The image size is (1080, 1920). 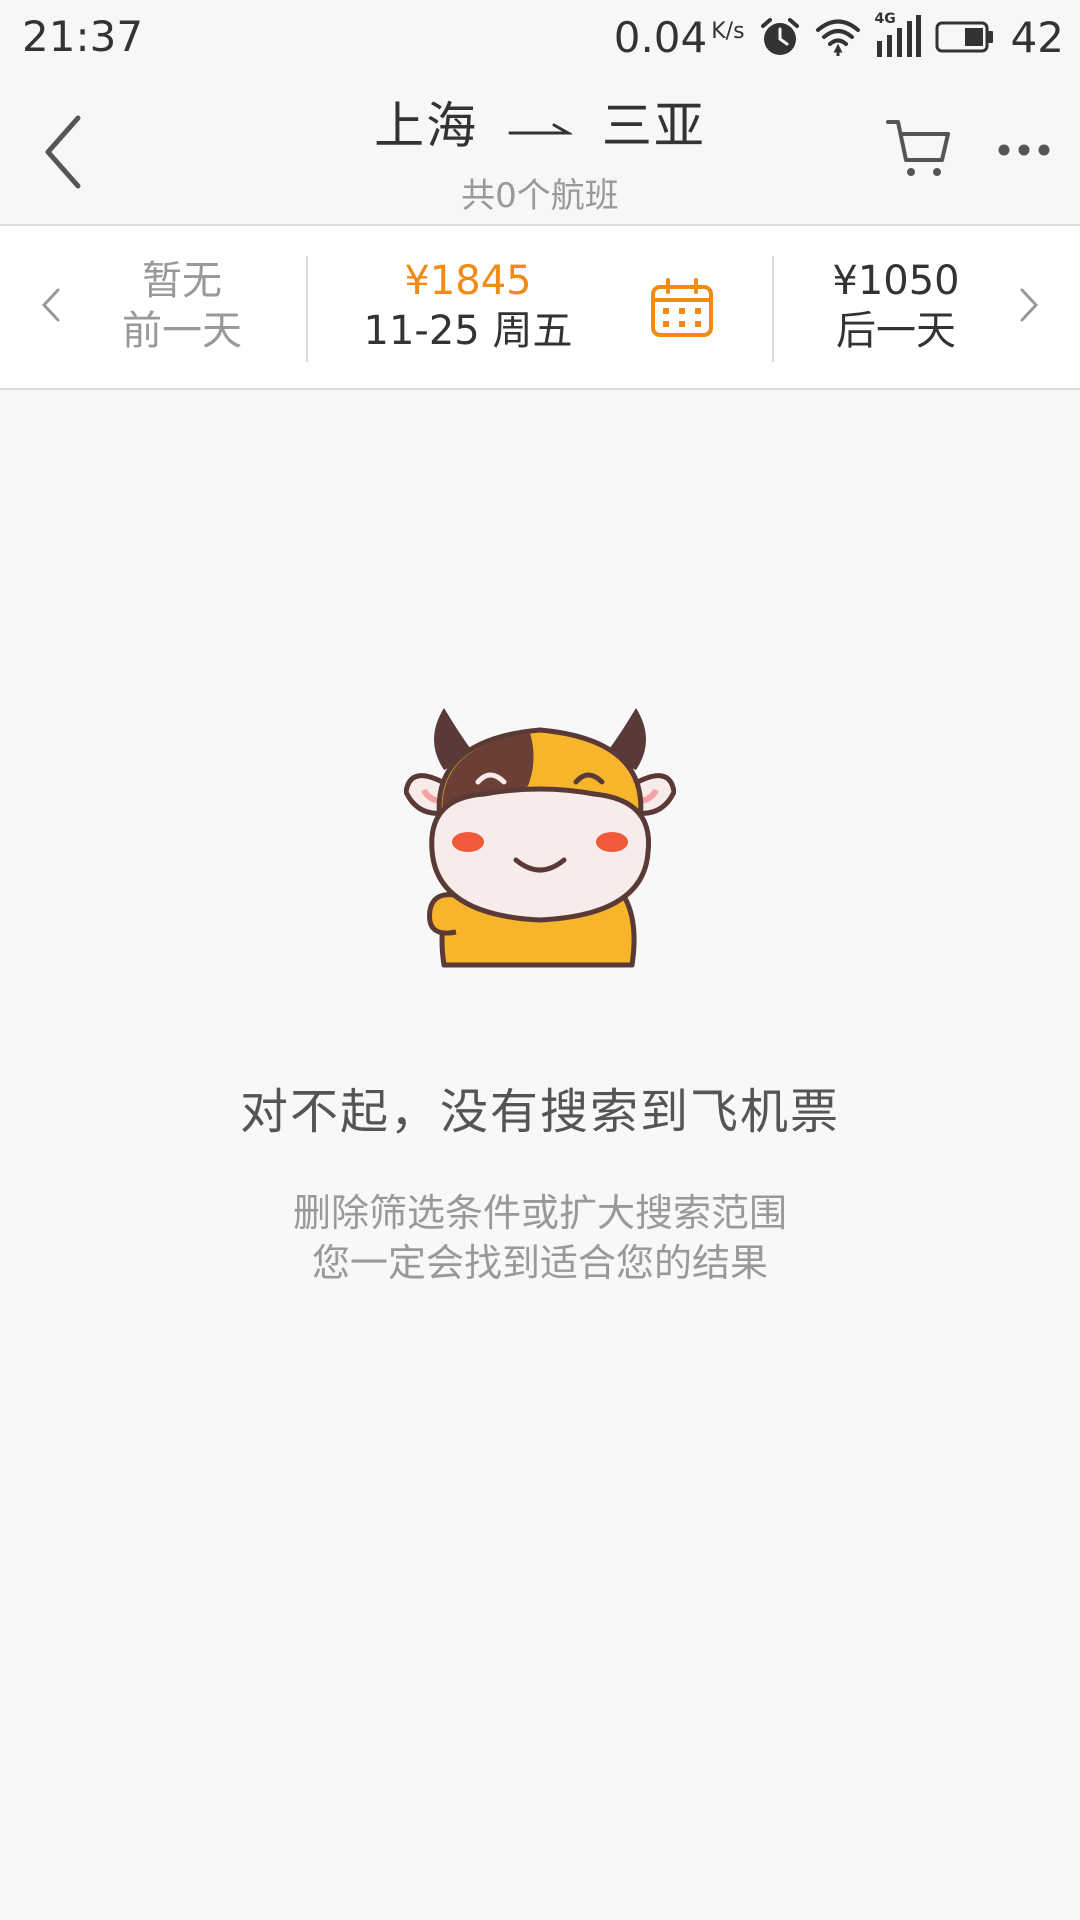 What do you see at coordinates (539, 1263) in the screenshot?
I see `empty-desc-line-2: 您一定会找到适合您的结果` at bounding box center [539, 1263].